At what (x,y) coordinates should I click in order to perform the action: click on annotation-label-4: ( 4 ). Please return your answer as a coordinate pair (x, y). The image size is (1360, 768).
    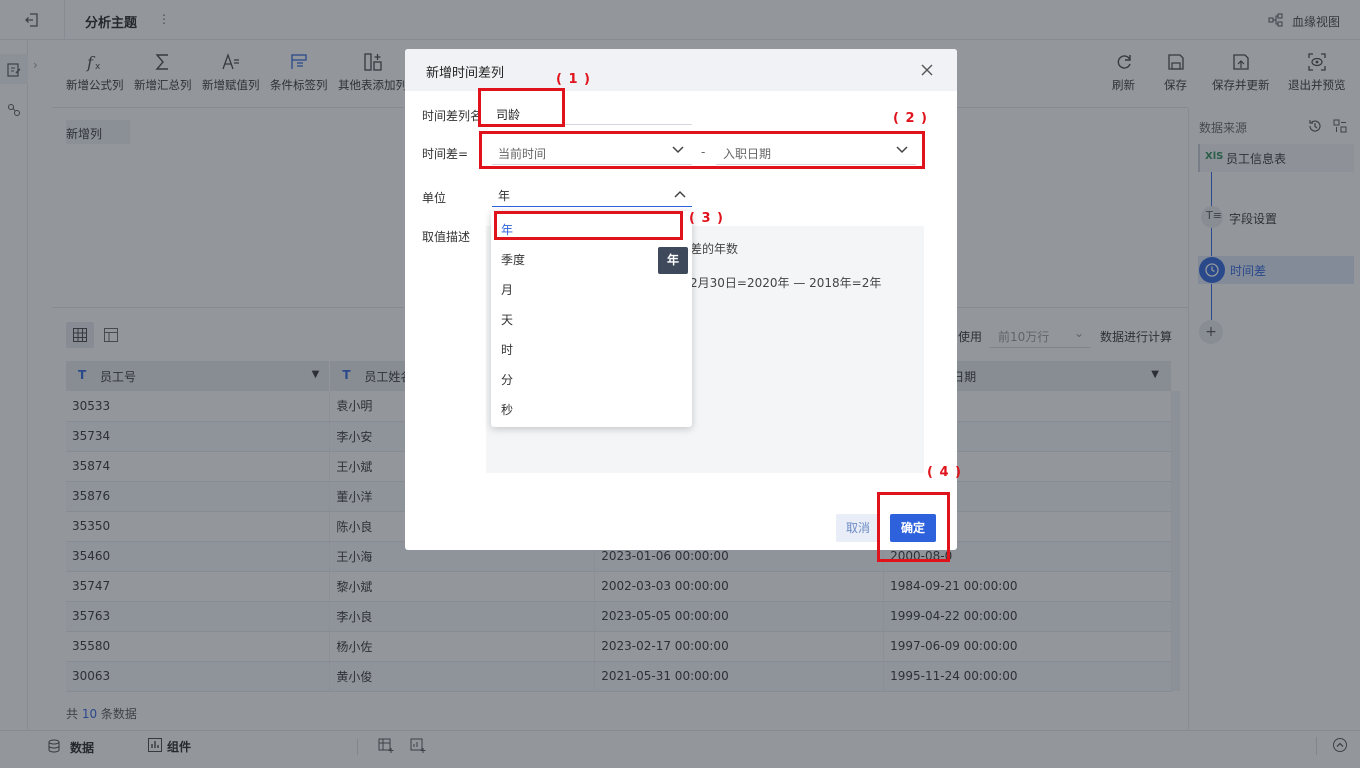
    Looking at the image, I should click on (944, 472).